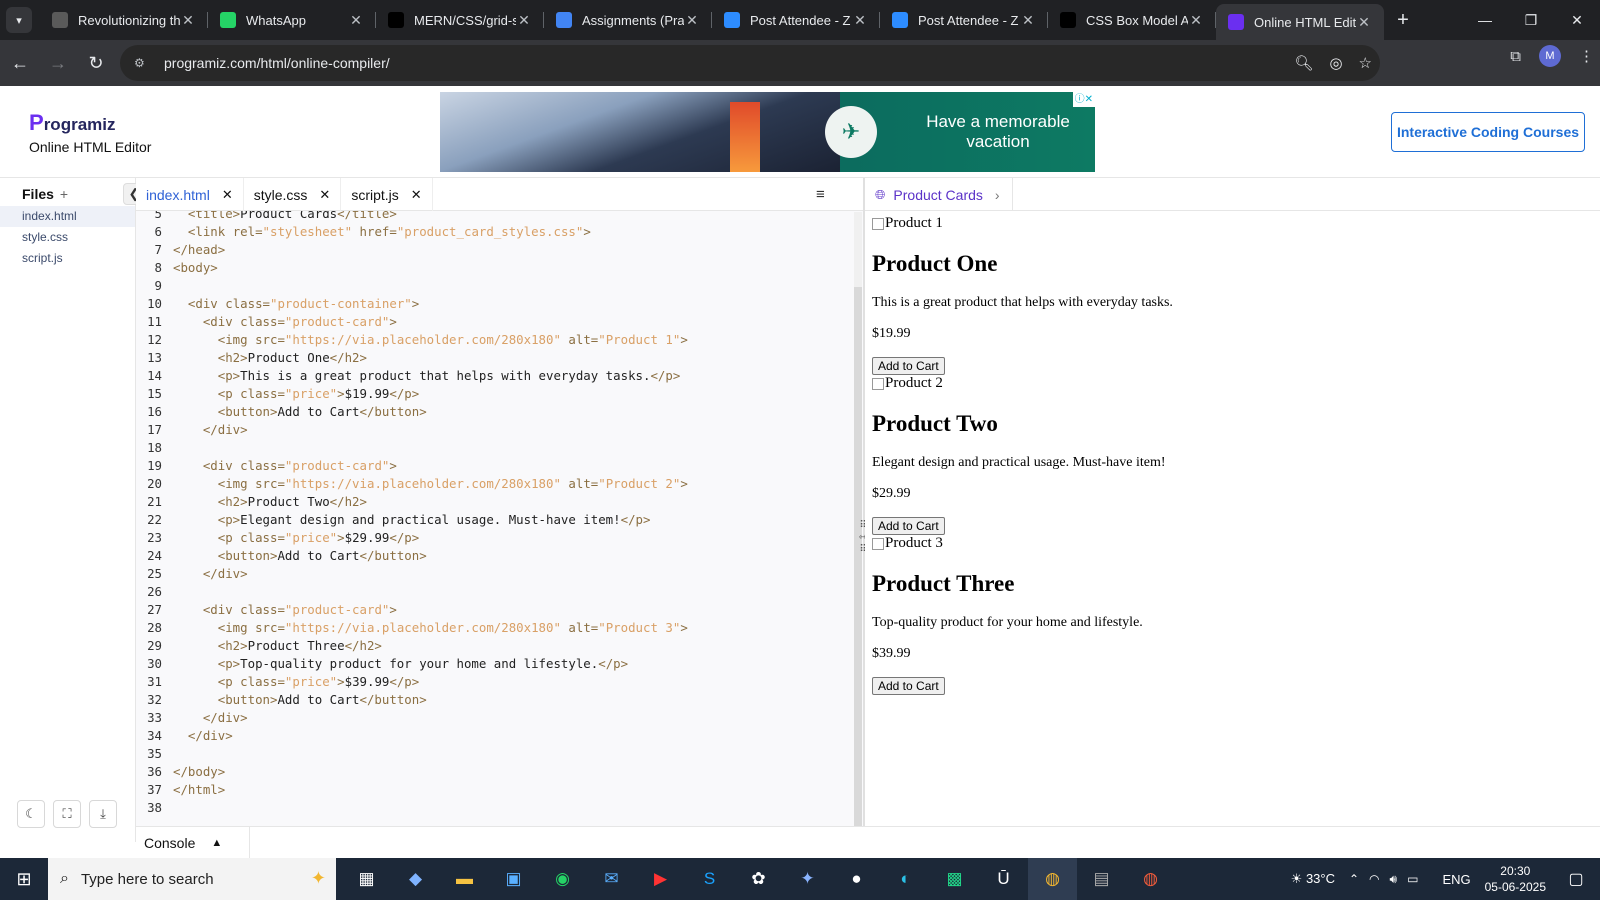 The width and height of the screenshot is (1600, 900). What do you see at coordinates (1577, 20) in the screenshot?
I see `close-window-icon: ✕` at bounding box center [1577, 20].